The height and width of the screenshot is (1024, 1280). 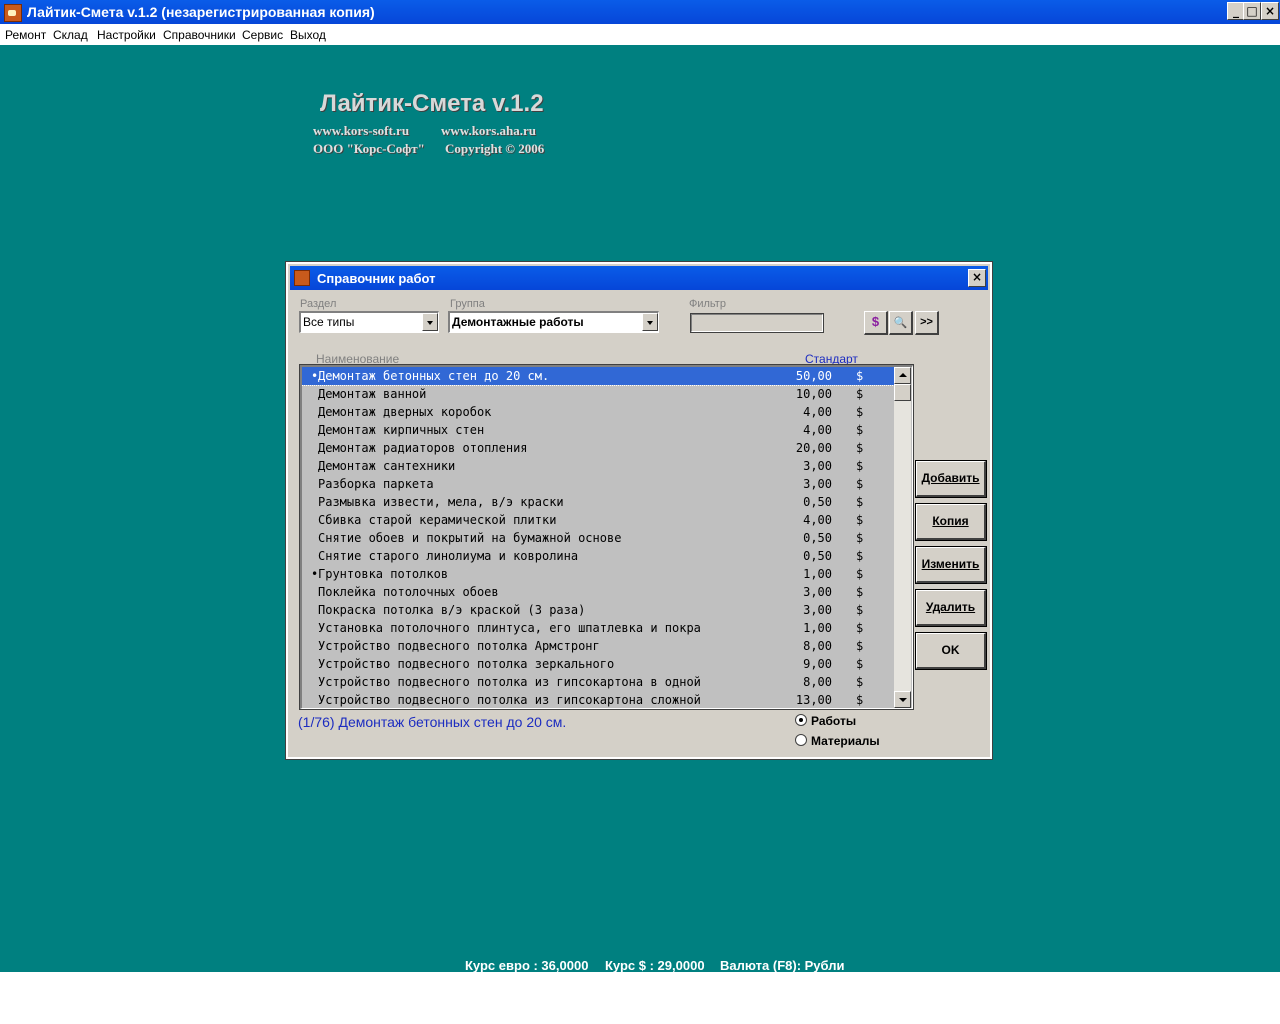 I want to click on row-name: Размывка извести, мела, в/э краски, so click(x=441, y=502).